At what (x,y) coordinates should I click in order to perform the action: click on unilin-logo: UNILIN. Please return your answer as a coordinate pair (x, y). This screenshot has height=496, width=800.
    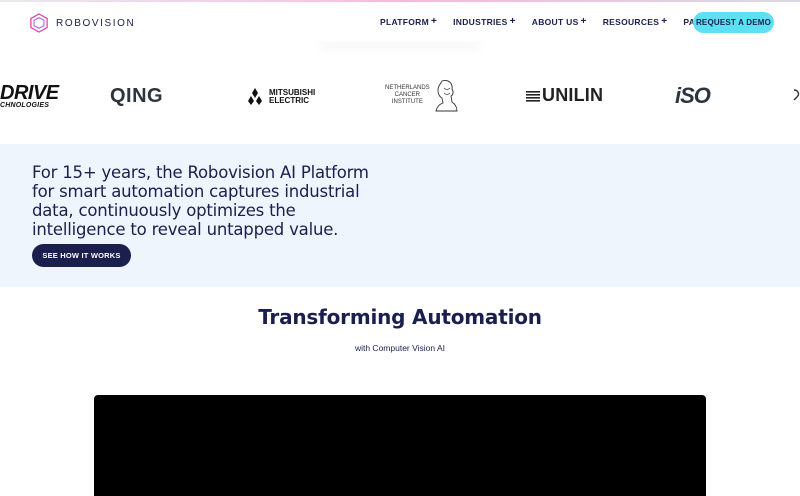
    Looking at the image, I should click on (564, 95).